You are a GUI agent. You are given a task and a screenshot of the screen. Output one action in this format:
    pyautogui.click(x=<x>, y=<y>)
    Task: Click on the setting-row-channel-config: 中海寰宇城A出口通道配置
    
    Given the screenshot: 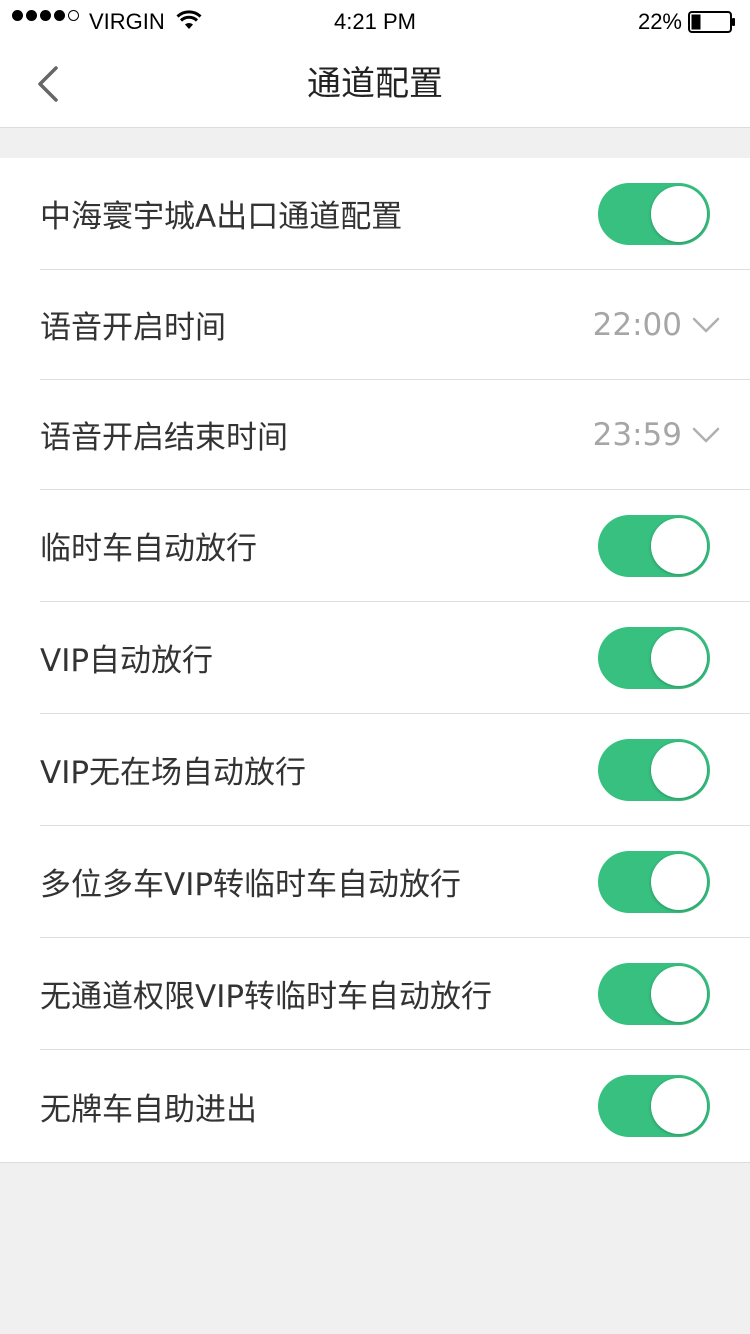 What is the action you would take?
    pyautogui.click(x=395, y=214)
    